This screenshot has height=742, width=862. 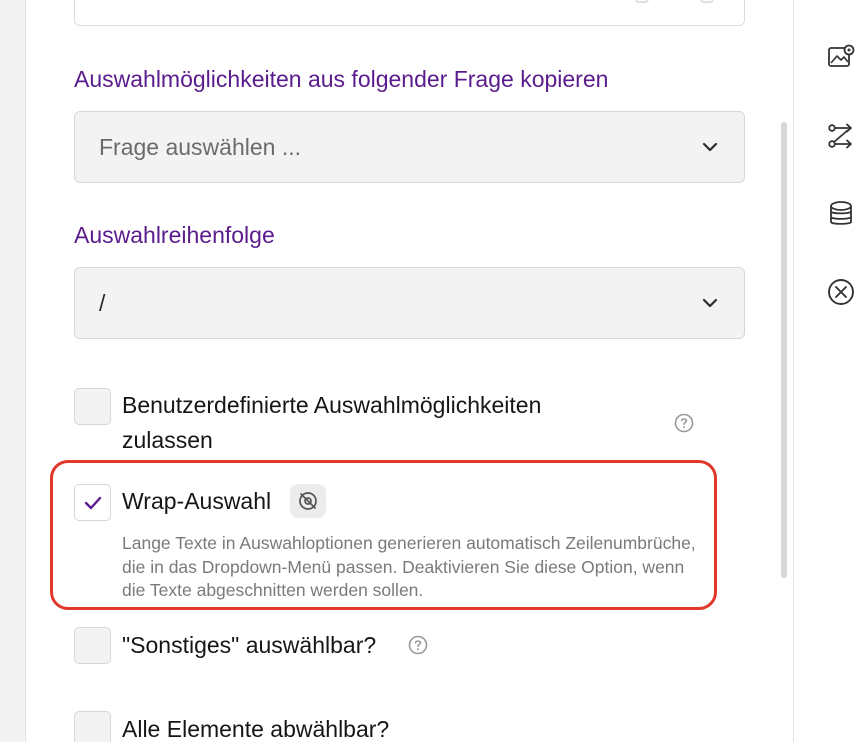 What do you see at coordinates (642, 1) in the screenshot?
I see `comment-icon` at bounding box center [642, 1].